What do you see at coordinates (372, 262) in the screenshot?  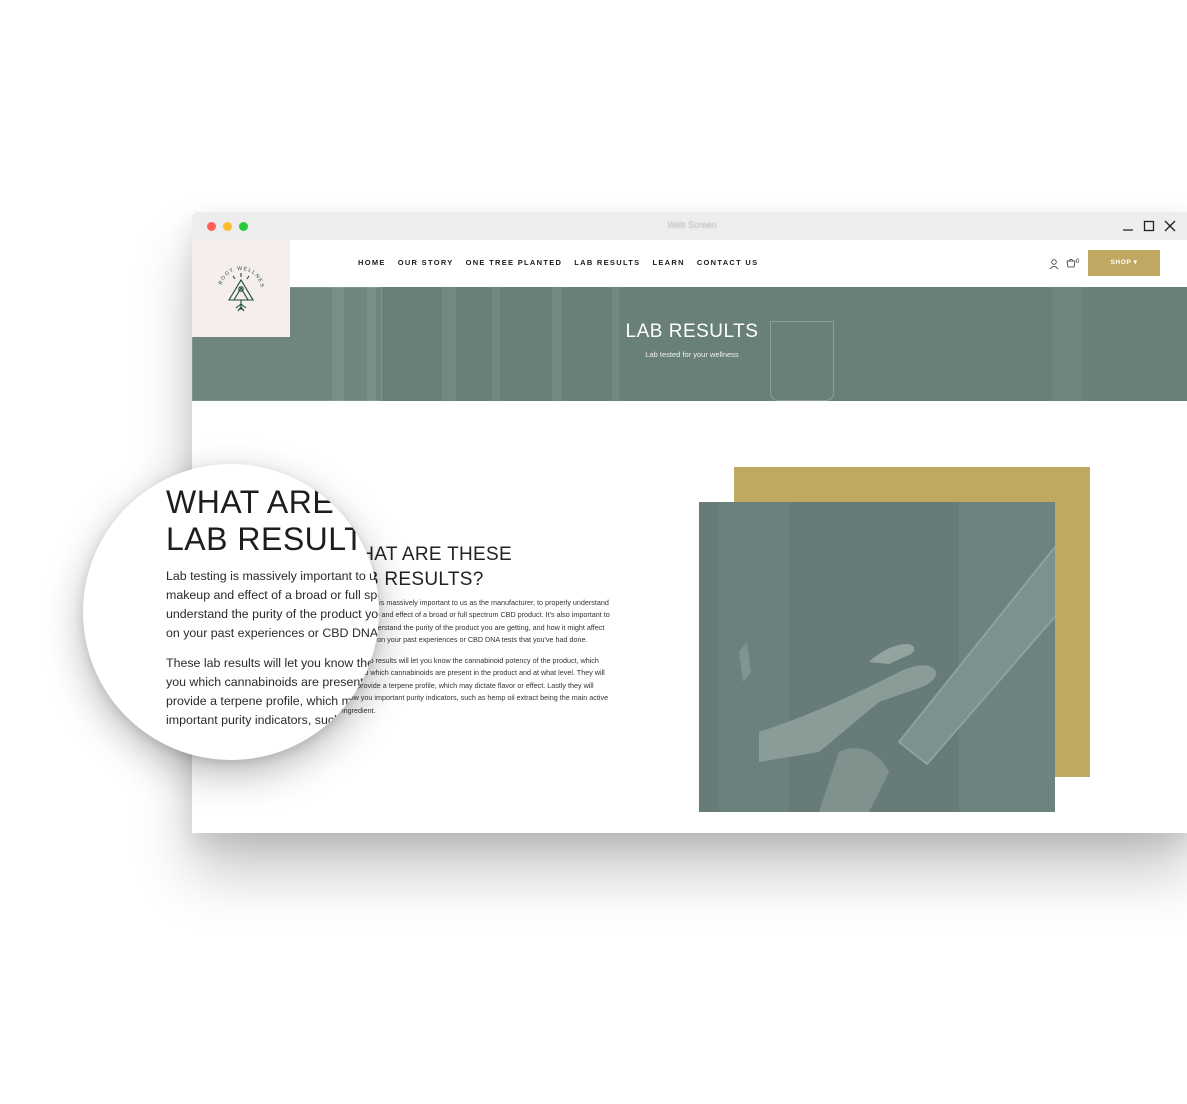 I see `nav-item-home: HOME` at bounding box center [372, 262].